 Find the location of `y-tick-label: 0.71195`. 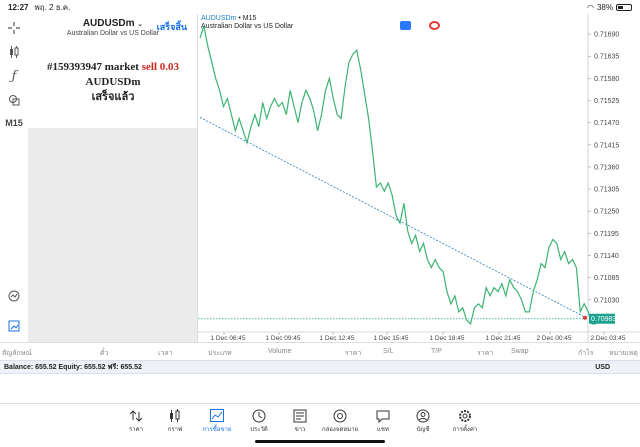

y-tick-label: 0.71195 is located at coordinates (606, 234).